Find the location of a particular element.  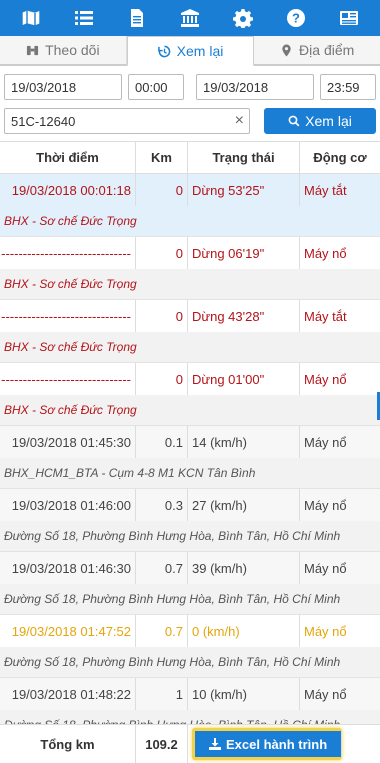

map-button is located at coordinates (31, 18).